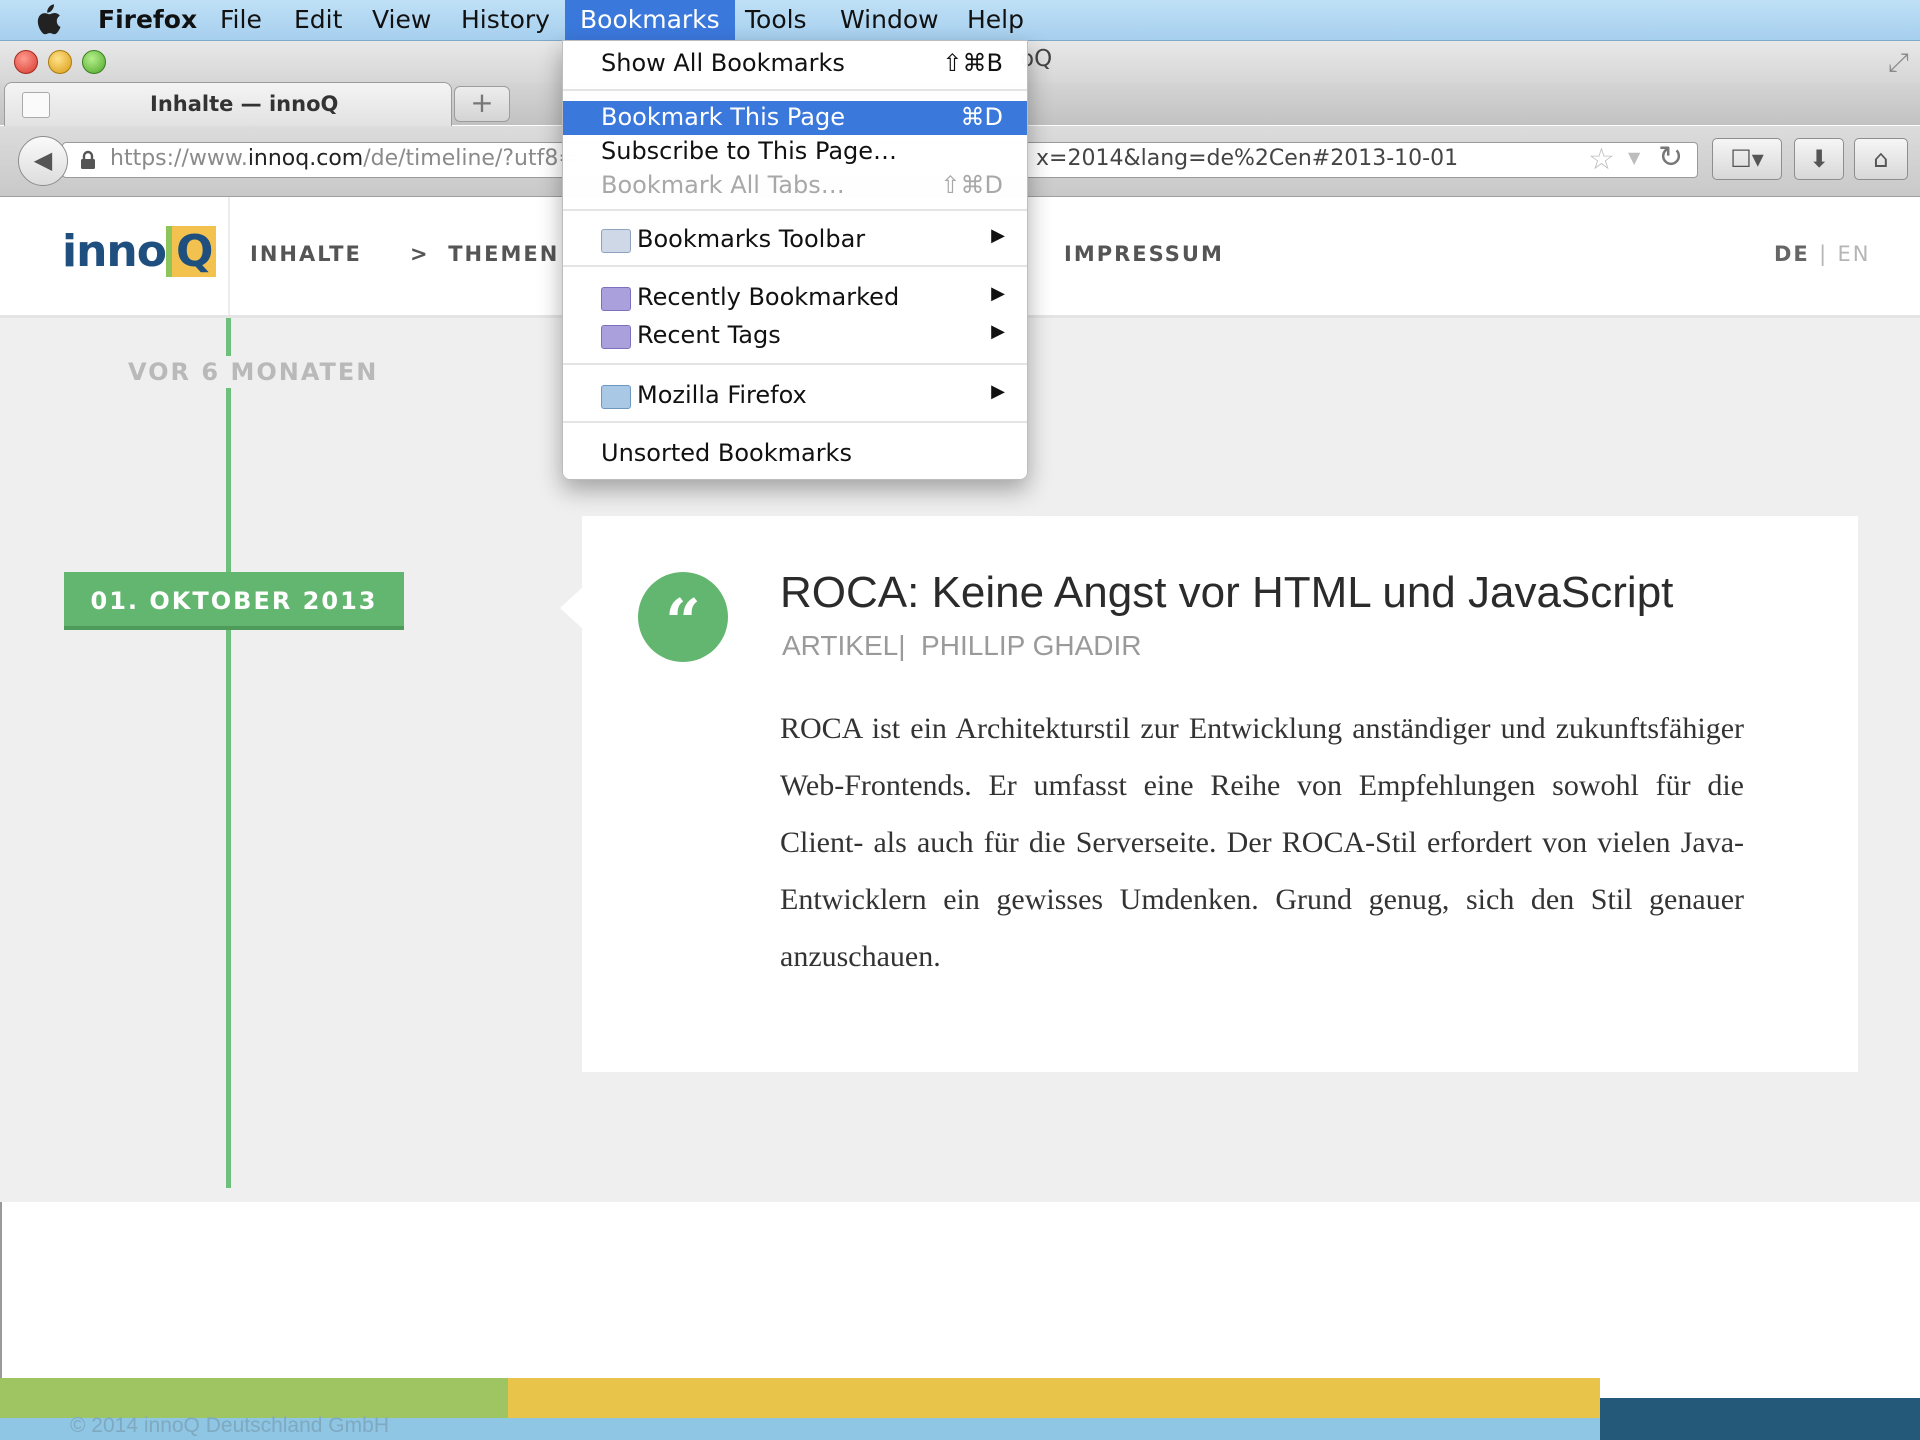  Describe the element at coordinates (505, 20) in the screenshot. I see `menu-history: History` at that location.